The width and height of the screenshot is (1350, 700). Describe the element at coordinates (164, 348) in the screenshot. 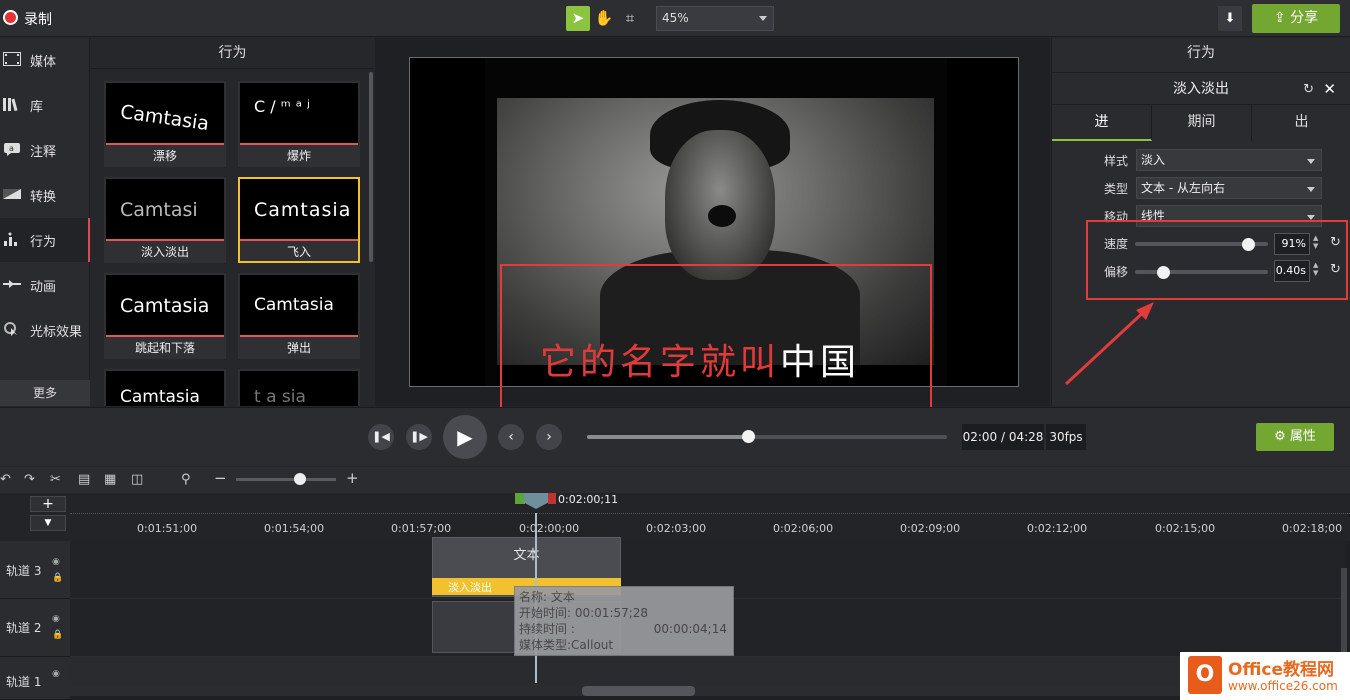

I see `behavior-label: 跳起和下落` at that location.